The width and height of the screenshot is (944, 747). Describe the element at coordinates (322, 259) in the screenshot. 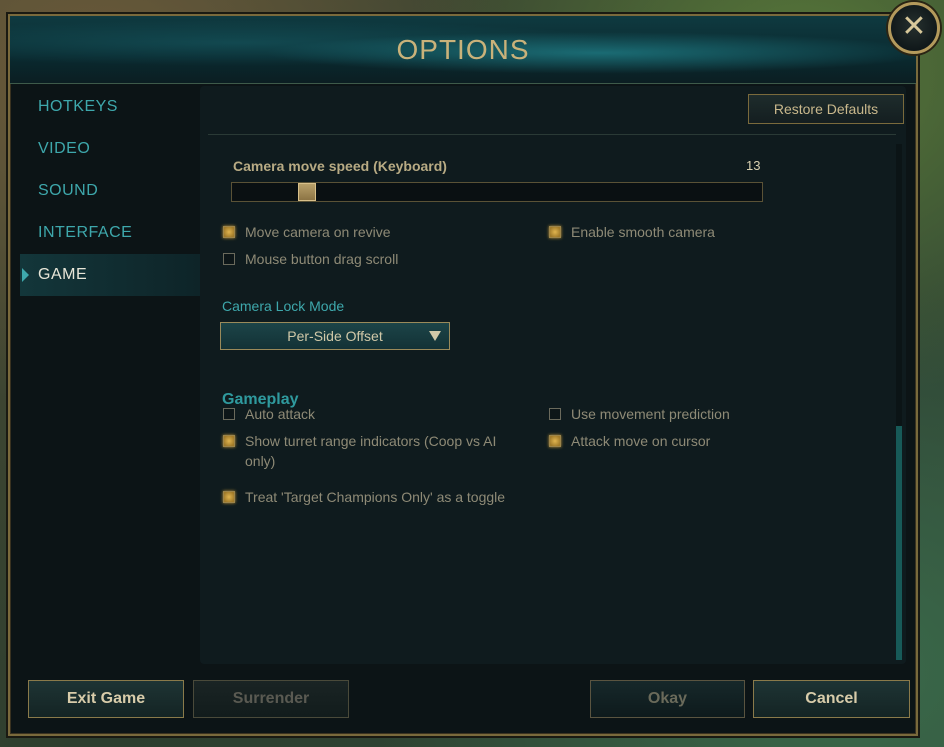

I see `checkbox-label: Mouse button drag scroll` at that location.